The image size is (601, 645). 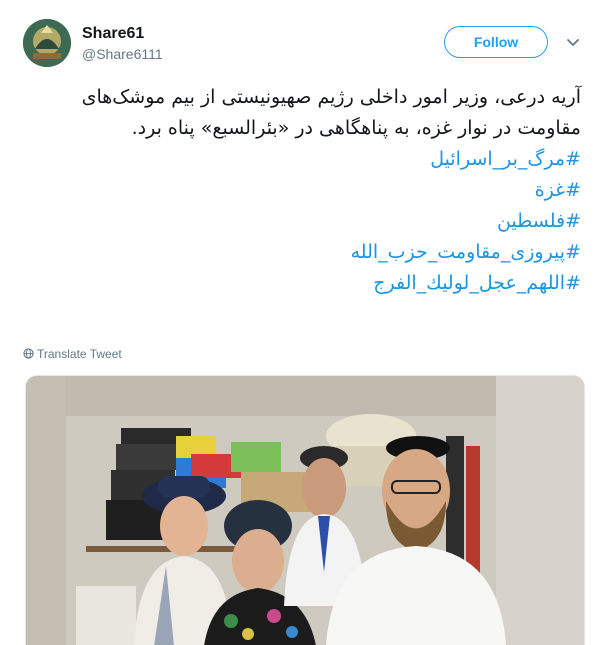 What do you see at coordinates (496, 42) in the screenshot?
I see `follow-button: Follow` at bounding box center [496, 42].